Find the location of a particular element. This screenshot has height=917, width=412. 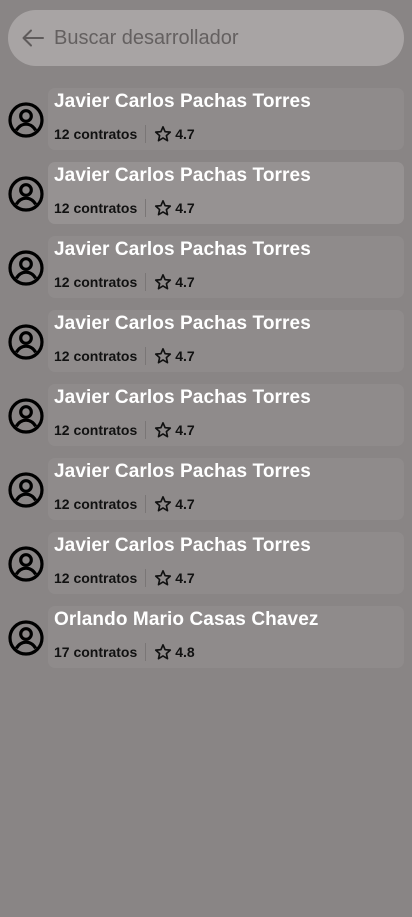

rating-value: 4.8 is located at coordinates (185, 652).